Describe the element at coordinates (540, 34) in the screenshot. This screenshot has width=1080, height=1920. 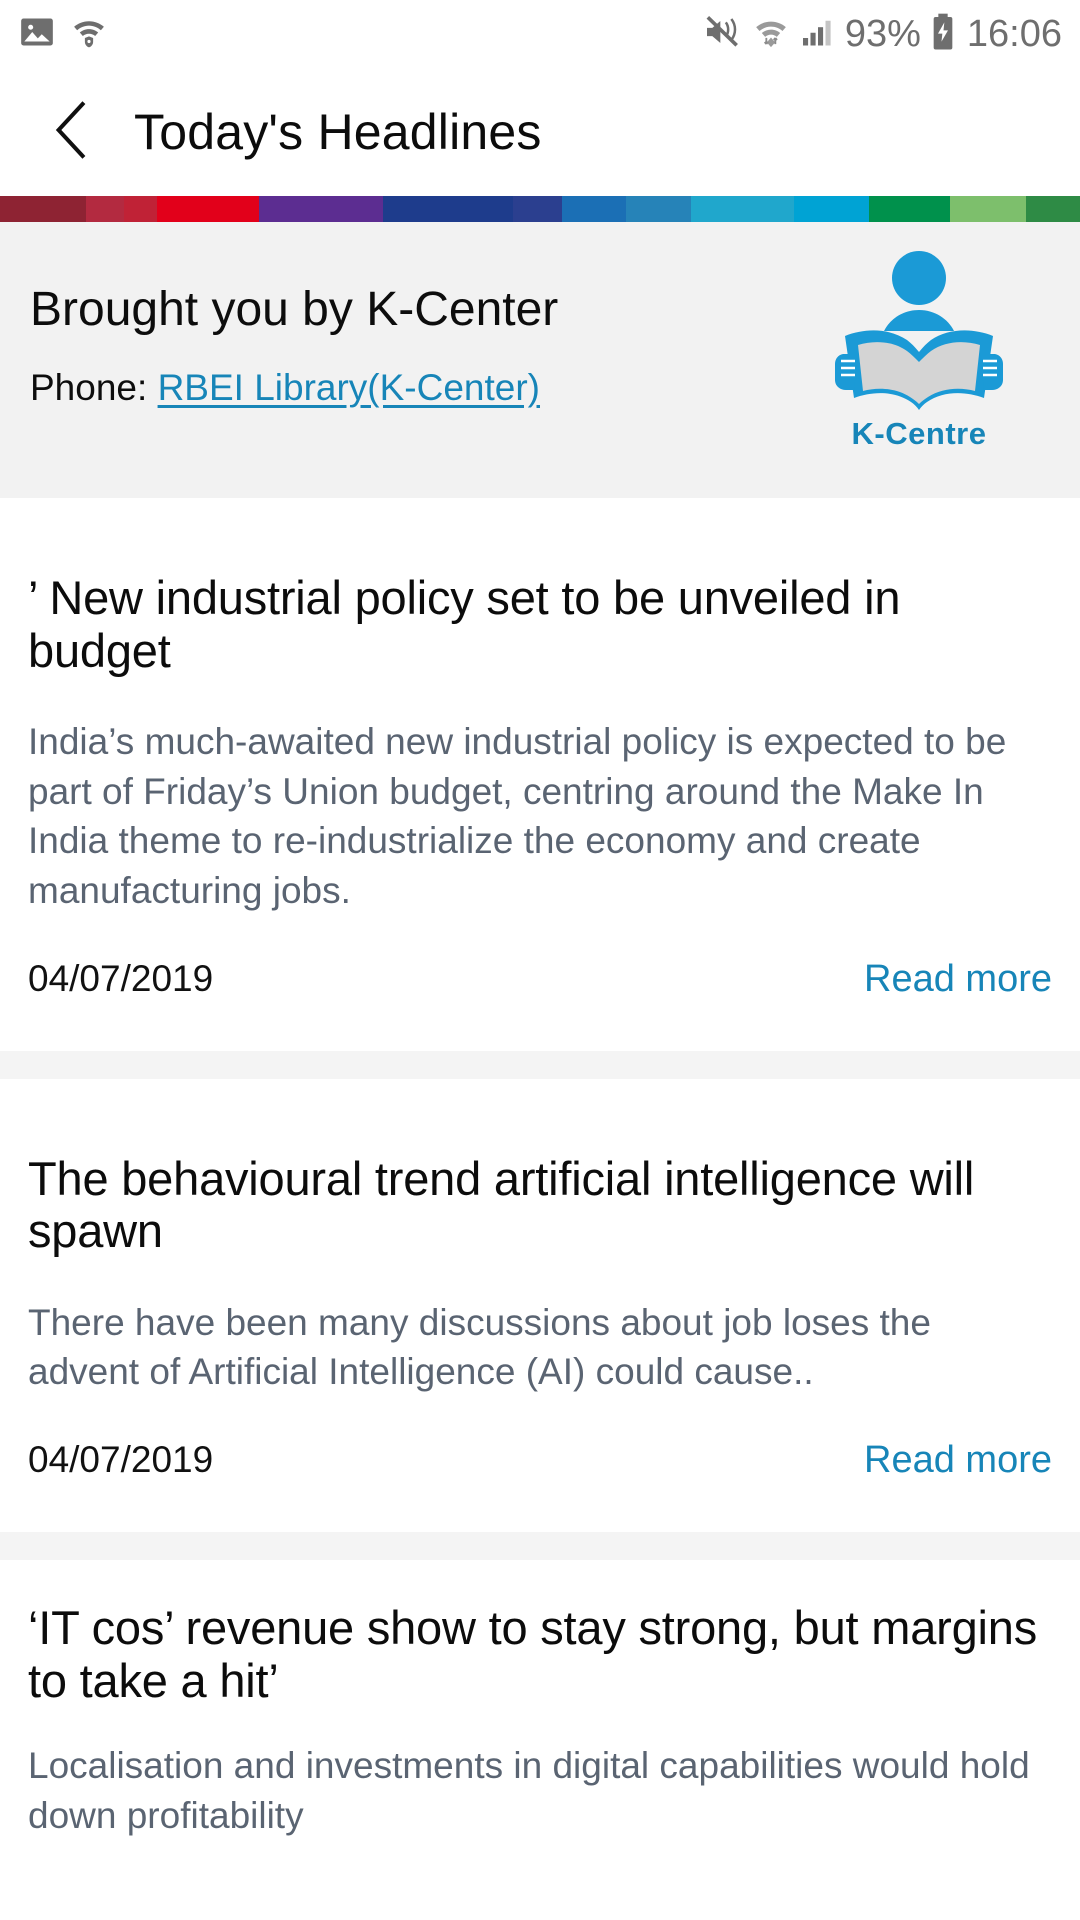
I see `status-bar: 93% 16:06` at that location.